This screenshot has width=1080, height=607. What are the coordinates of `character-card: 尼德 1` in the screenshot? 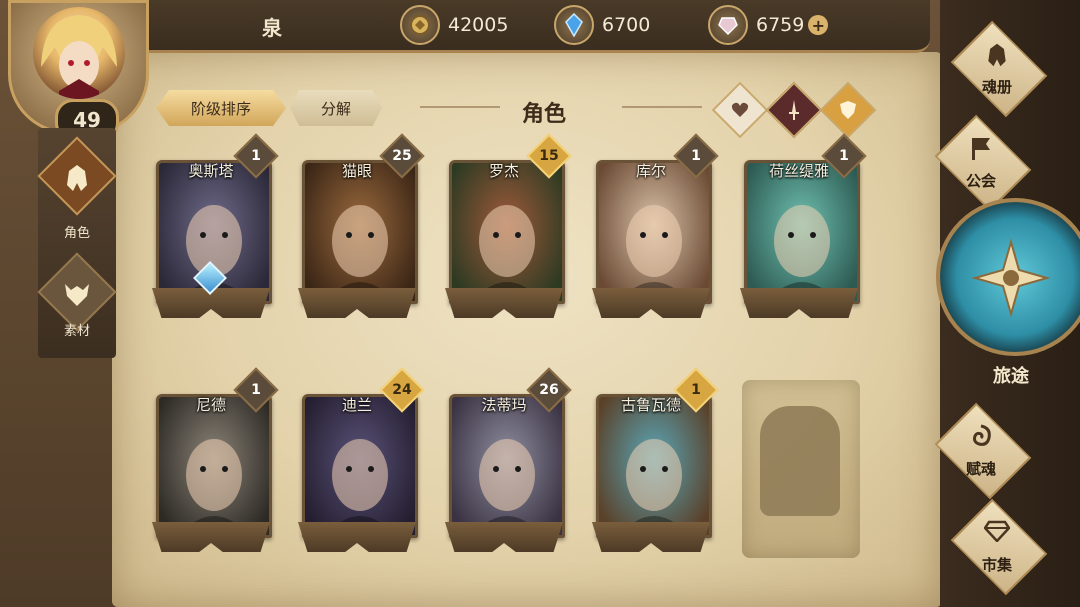 It's located at (215, 462).